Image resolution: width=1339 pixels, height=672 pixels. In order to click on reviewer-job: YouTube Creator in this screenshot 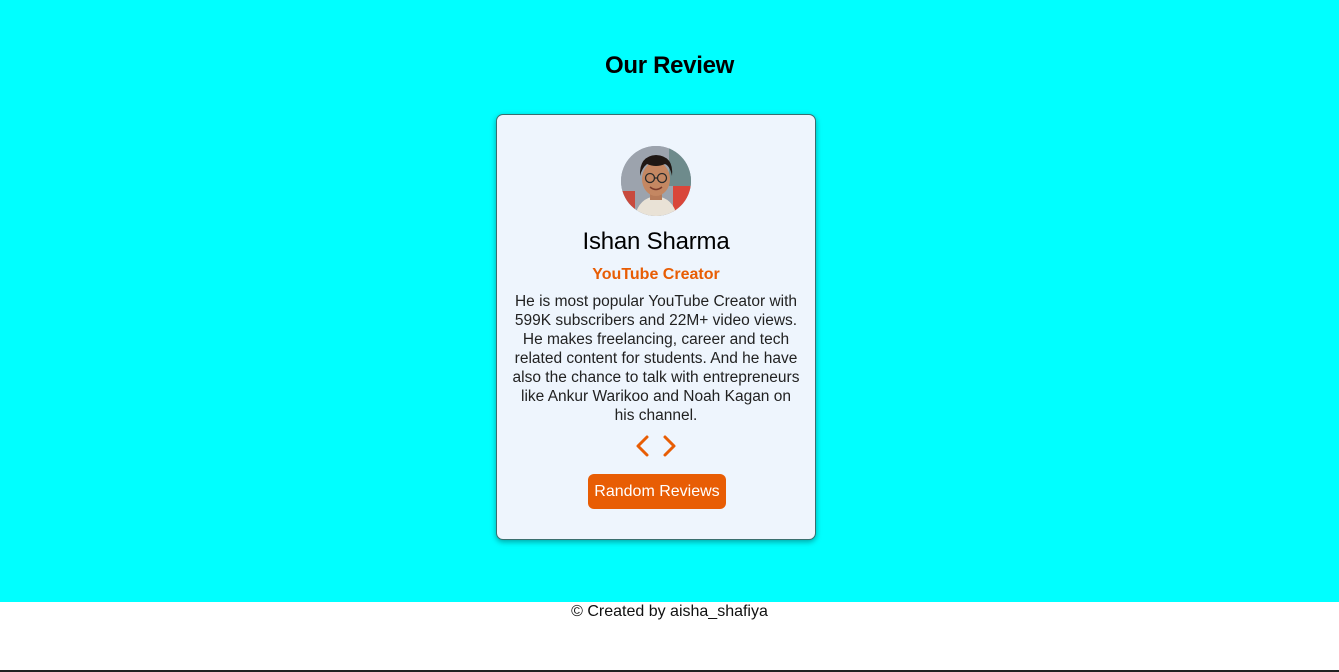, I will do `click(656, 274)`.